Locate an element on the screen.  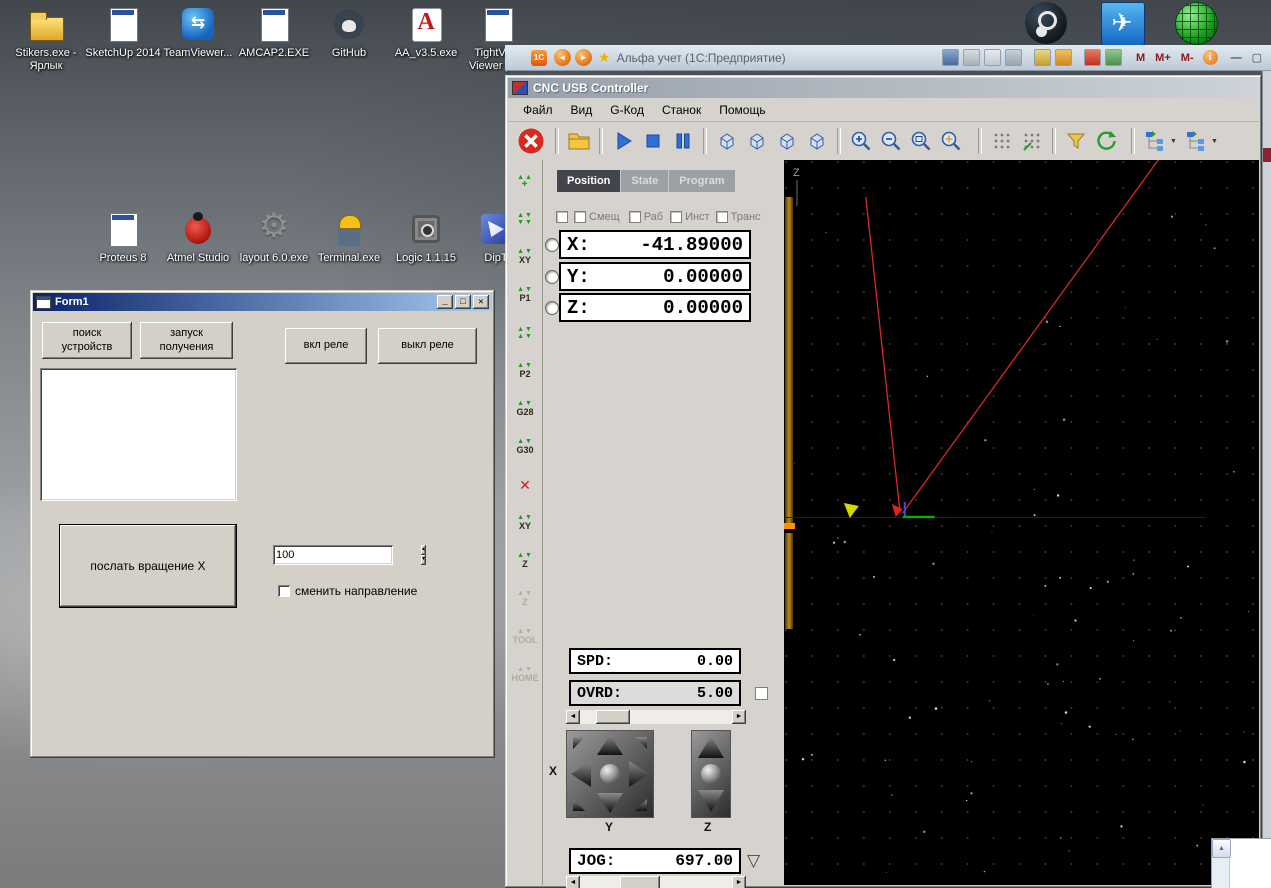
jog-z-center-button is located at coordinates (711, 774).